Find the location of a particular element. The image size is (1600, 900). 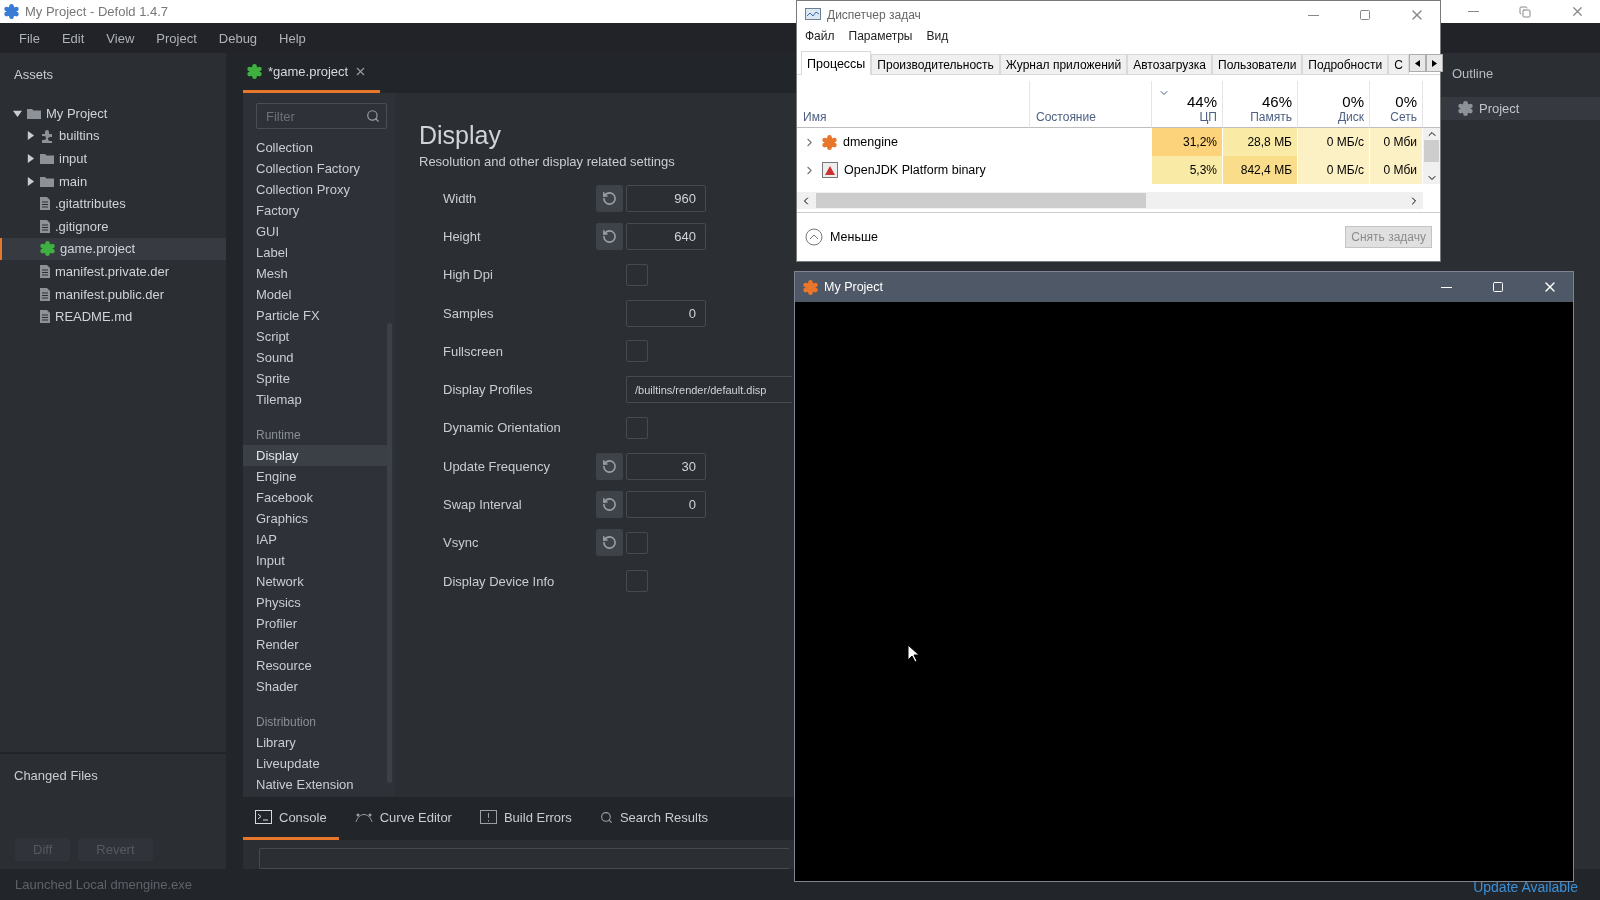

update-link: Update Available is located at coordinates (1525, 886).